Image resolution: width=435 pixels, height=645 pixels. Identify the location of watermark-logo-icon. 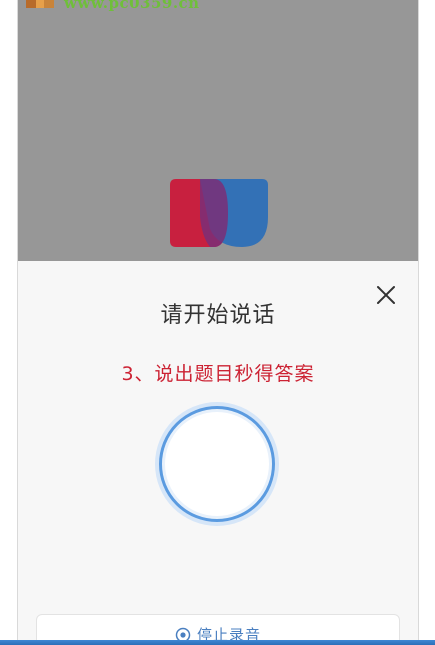
(41, 6).